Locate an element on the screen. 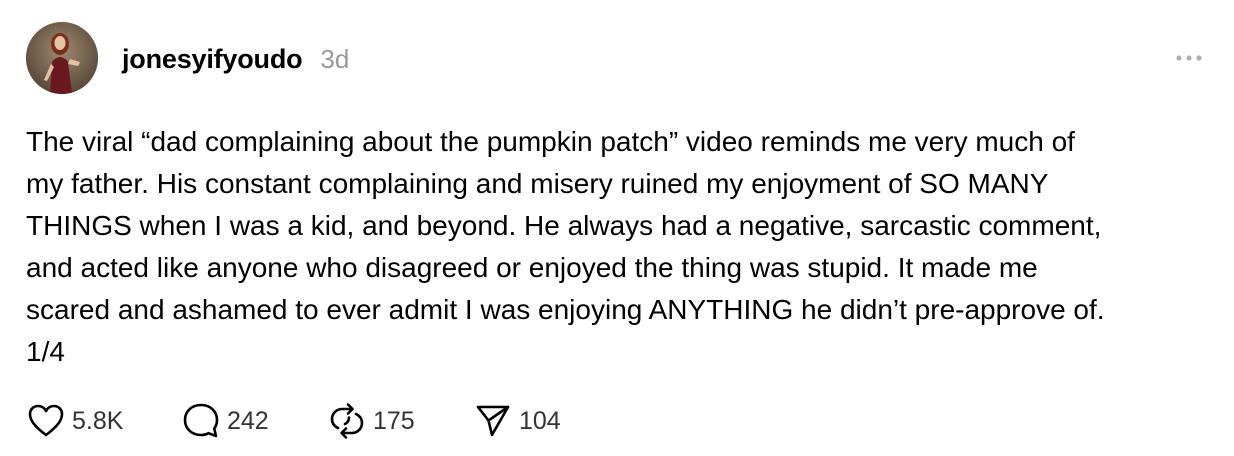 This screenshot has width=1234, height=456. share-count: 104 is located at coordinates (540, 420).